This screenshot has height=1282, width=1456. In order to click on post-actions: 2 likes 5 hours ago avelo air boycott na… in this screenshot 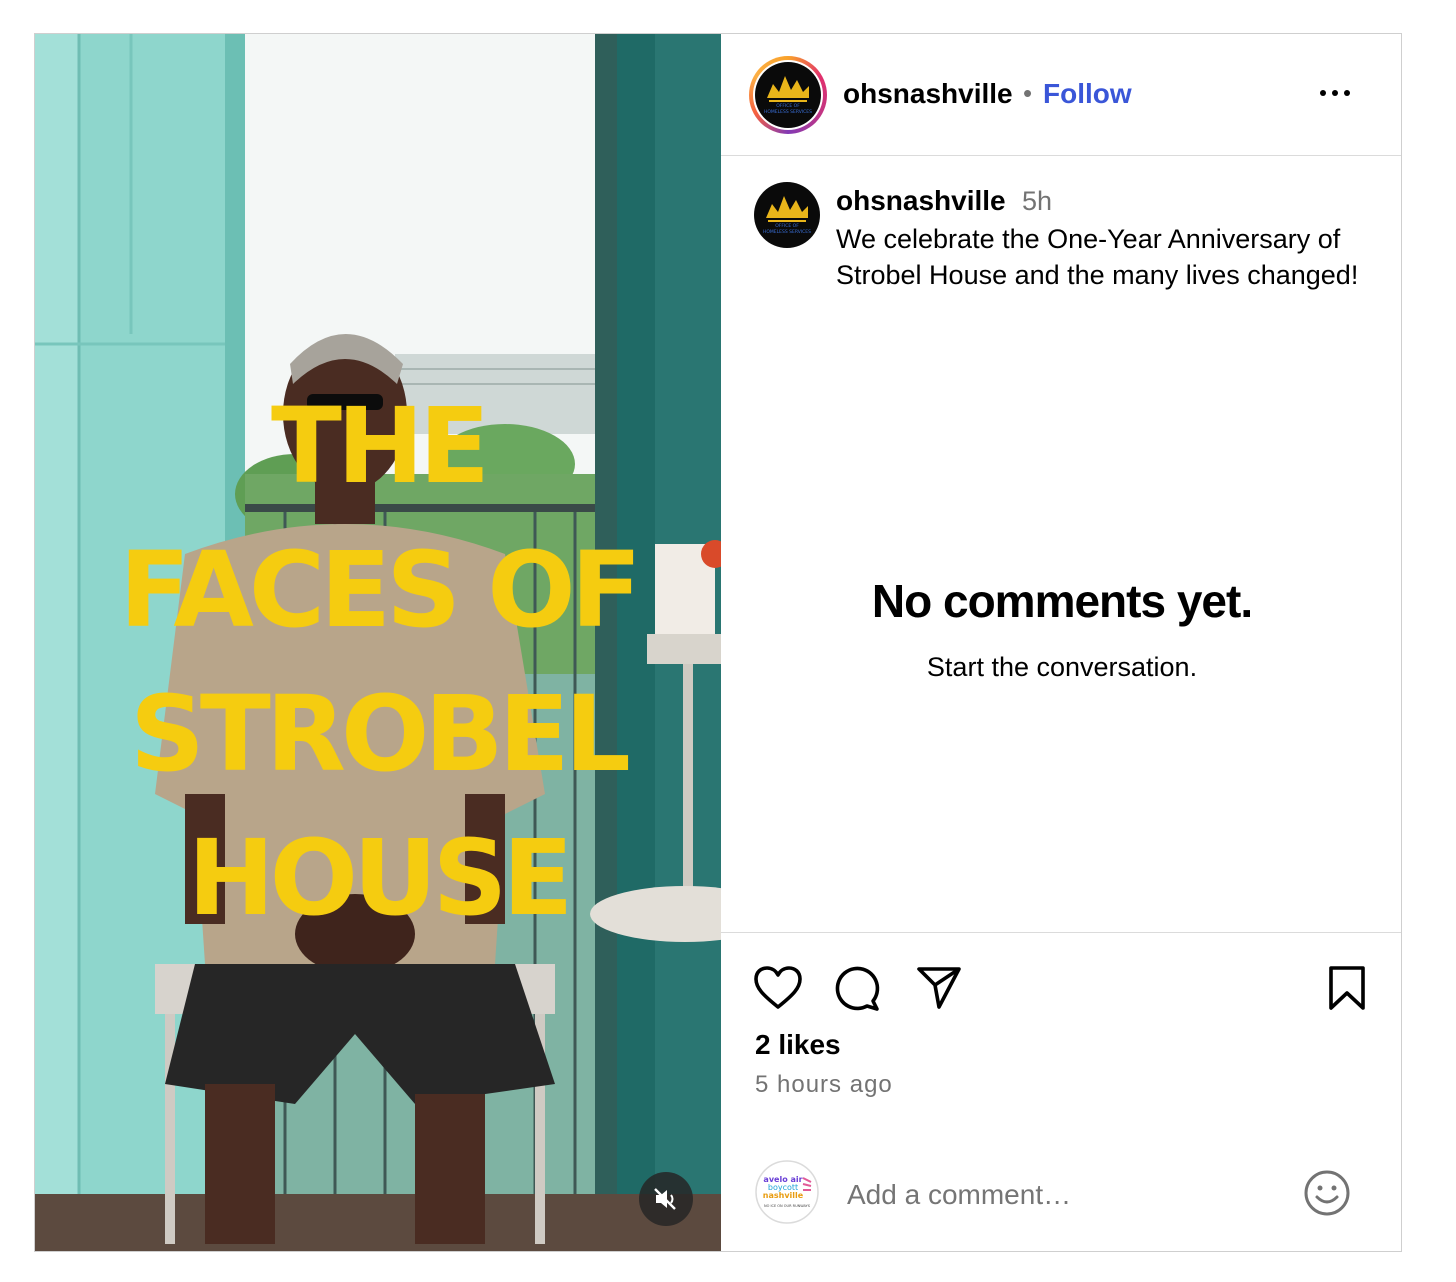, I will do `click(1061, 1091)`.